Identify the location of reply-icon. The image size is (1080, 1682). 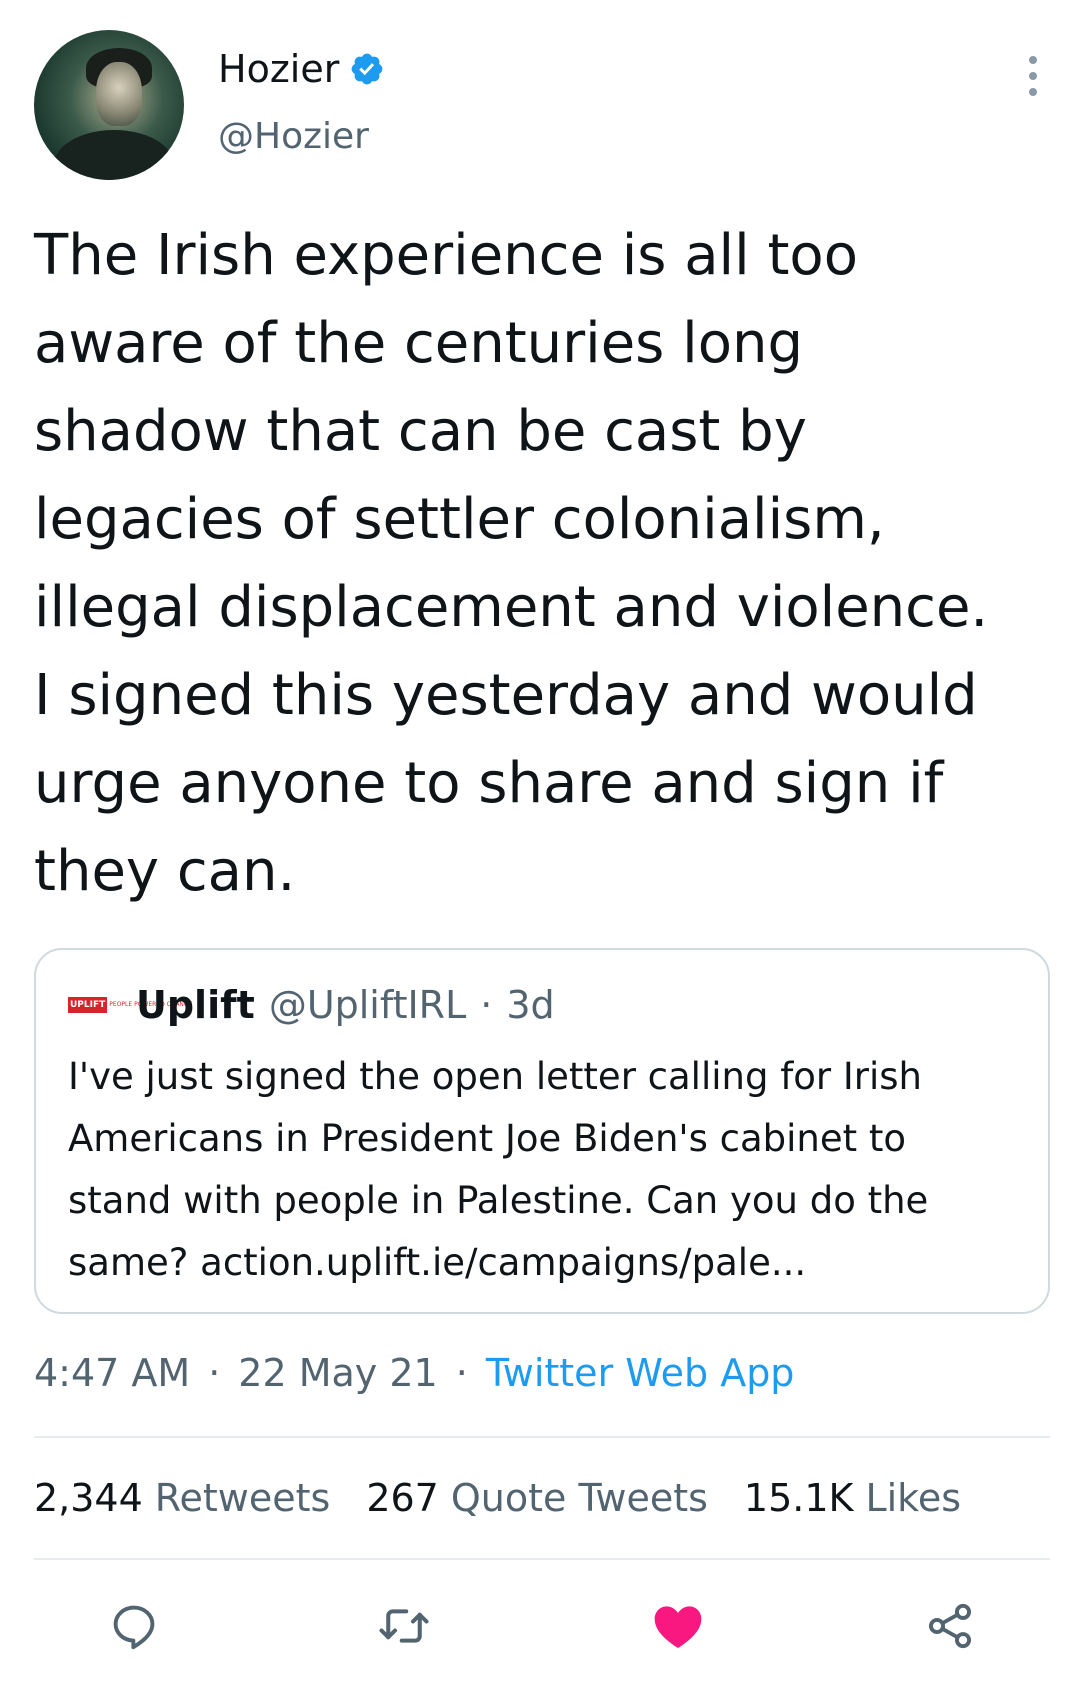
(134, 1627).